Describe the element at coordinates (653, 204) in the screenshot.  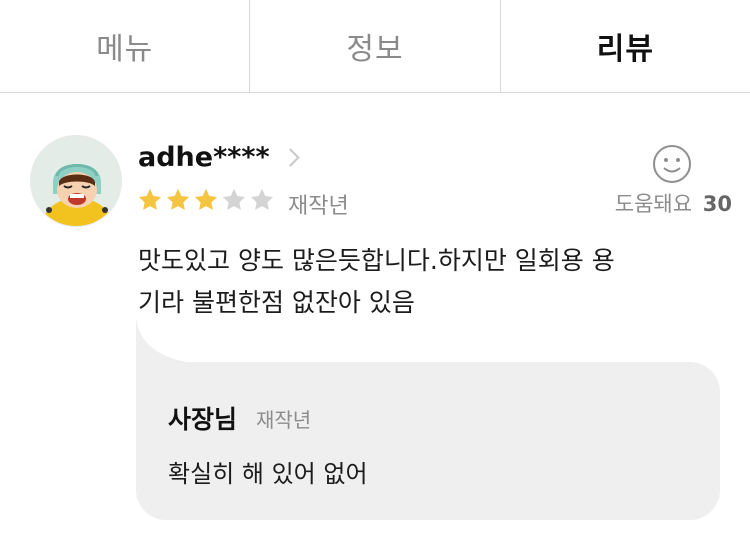
I see `helpful-label: 도움돼요` at that location.